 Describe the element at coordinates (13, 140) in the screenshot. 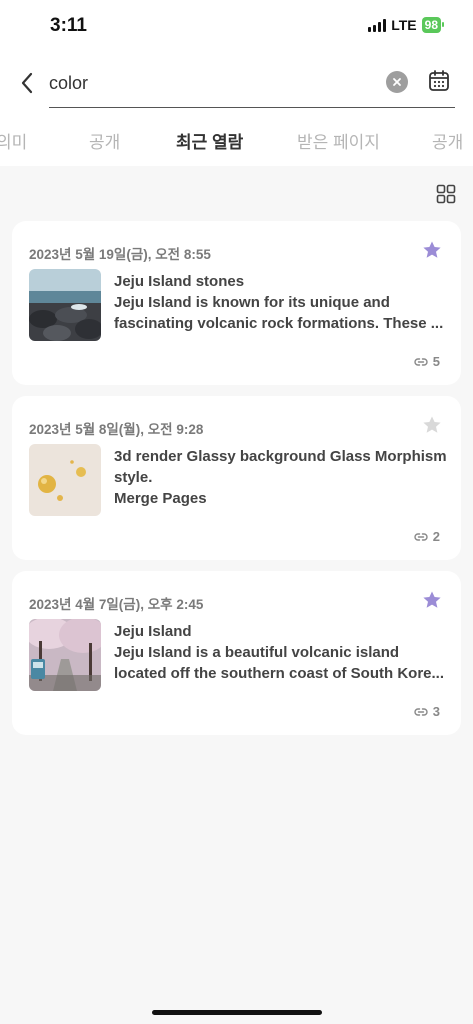

I see `tab-meaning: 의미` at that location.